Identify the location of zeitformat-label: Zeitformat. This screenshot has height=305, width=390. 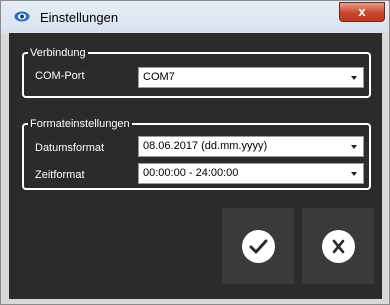
(60, 175).